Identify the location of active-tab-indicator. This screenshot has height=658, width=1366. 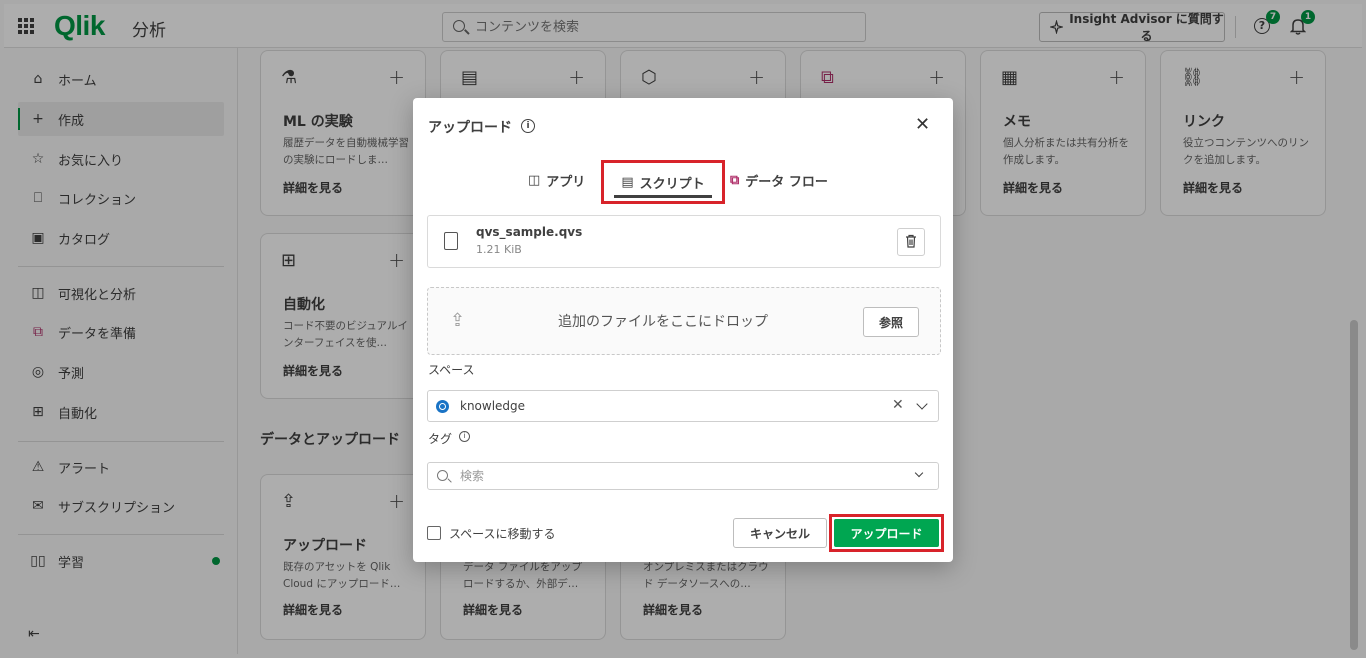
(663, 196).